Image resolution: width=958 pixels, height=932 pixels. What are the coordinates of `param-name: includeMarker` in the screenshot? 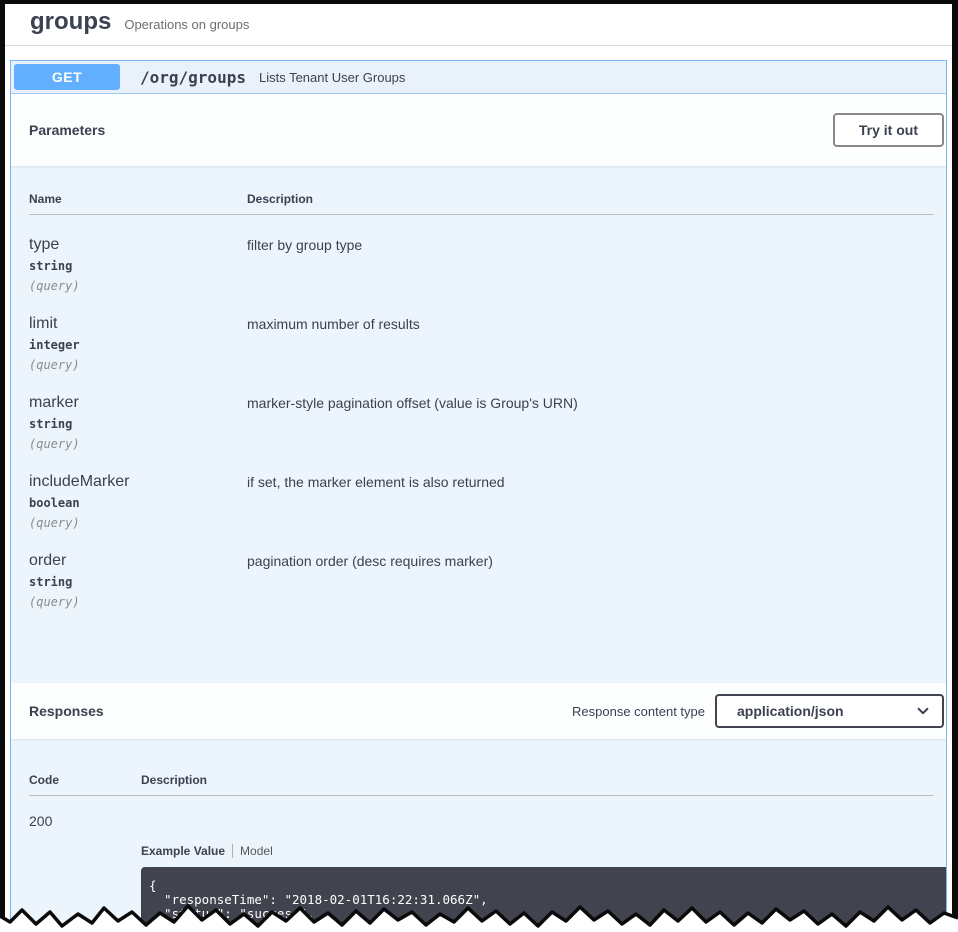 It's located at (79, 481).